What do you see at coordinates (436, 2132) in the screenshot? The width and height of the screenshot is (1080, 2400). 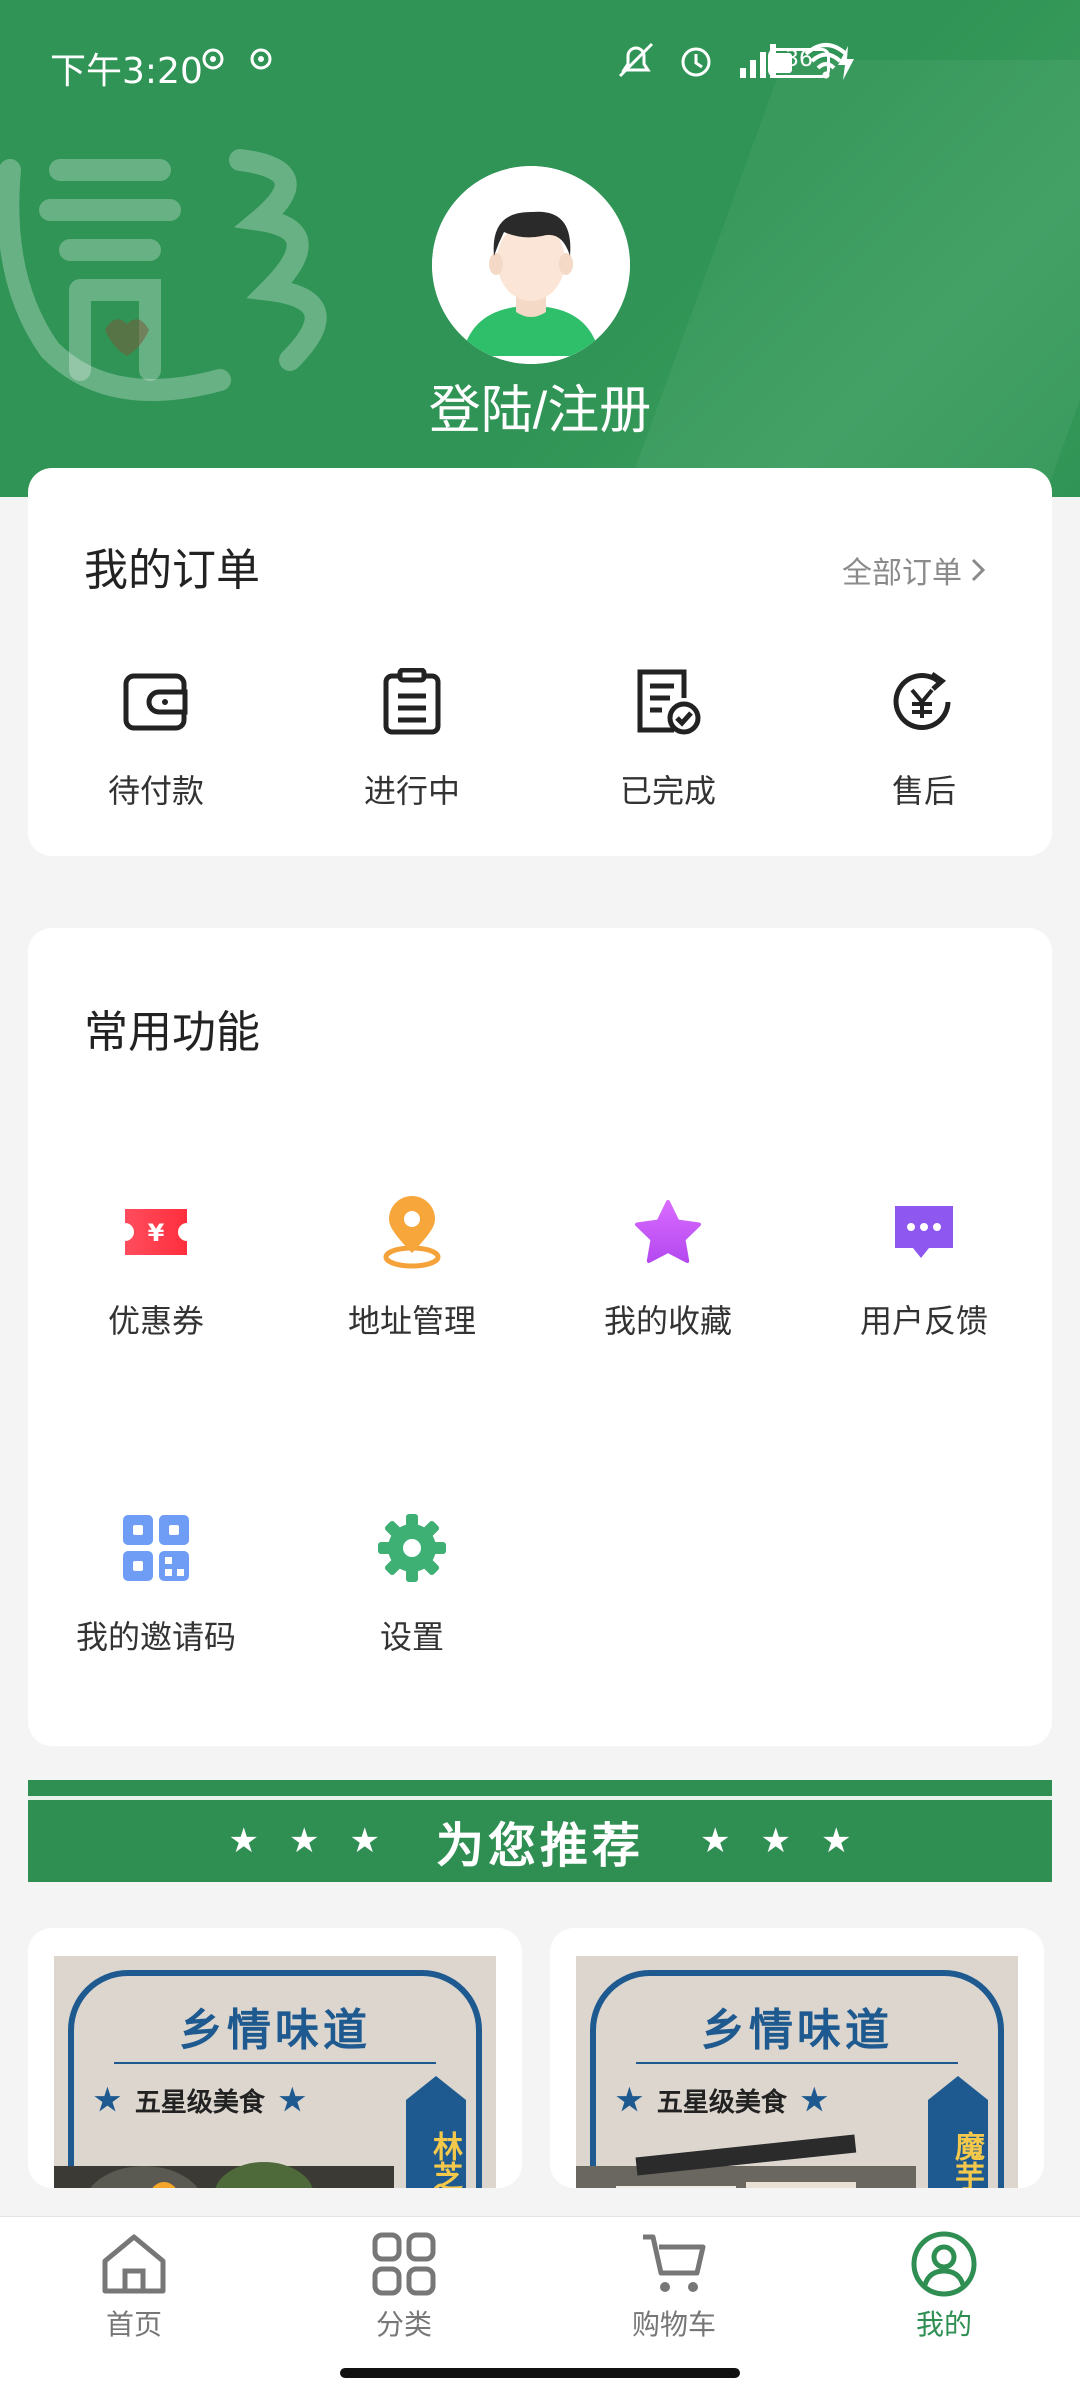 I see `product-tag: 林芝金耳` at bounding box center [436, 2132].